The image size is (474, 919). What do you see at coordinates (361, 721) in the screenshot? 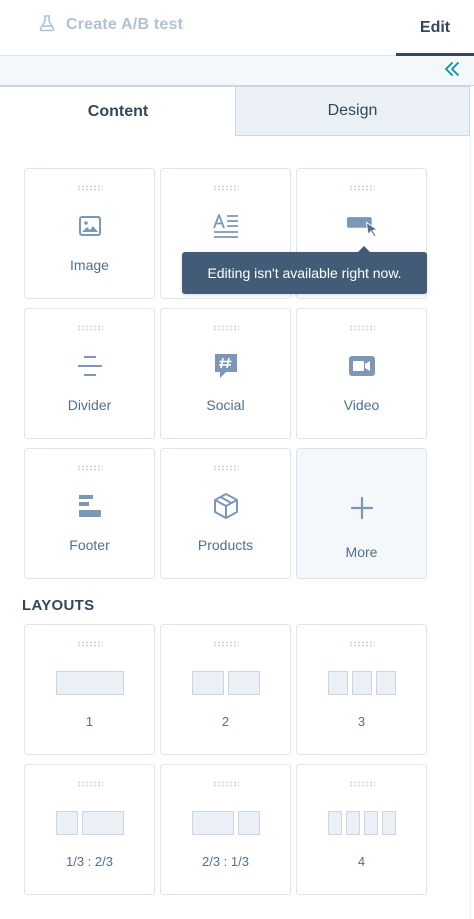
I see `layout-label: 3` at bounding box center [361, 721].